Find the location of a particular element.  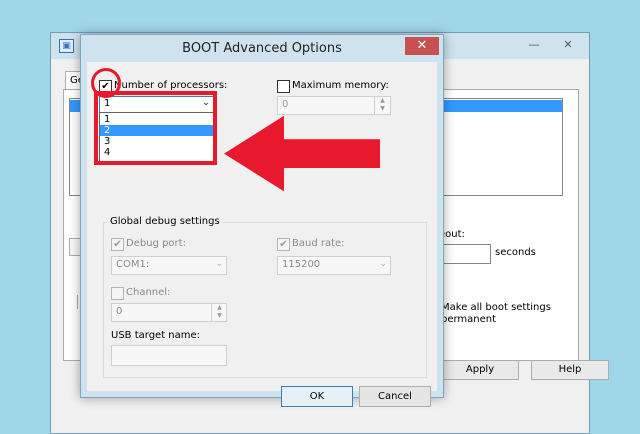

red-arrow-icon is located at coordinates (302, 153).